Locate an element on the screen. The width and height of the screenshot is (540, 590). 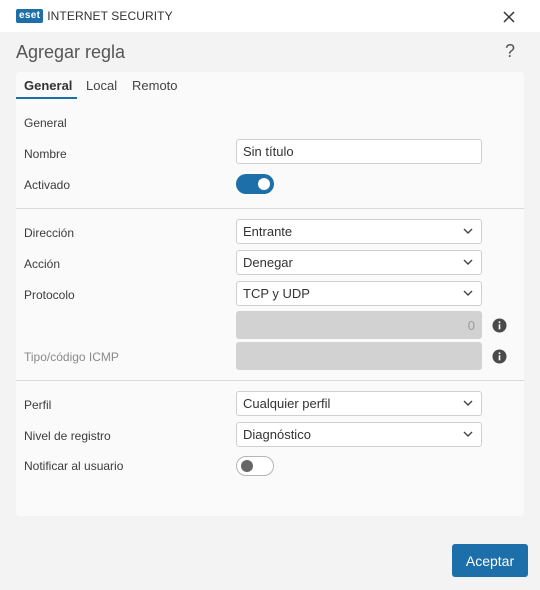
close-icon is located at coordinates (509, 17).